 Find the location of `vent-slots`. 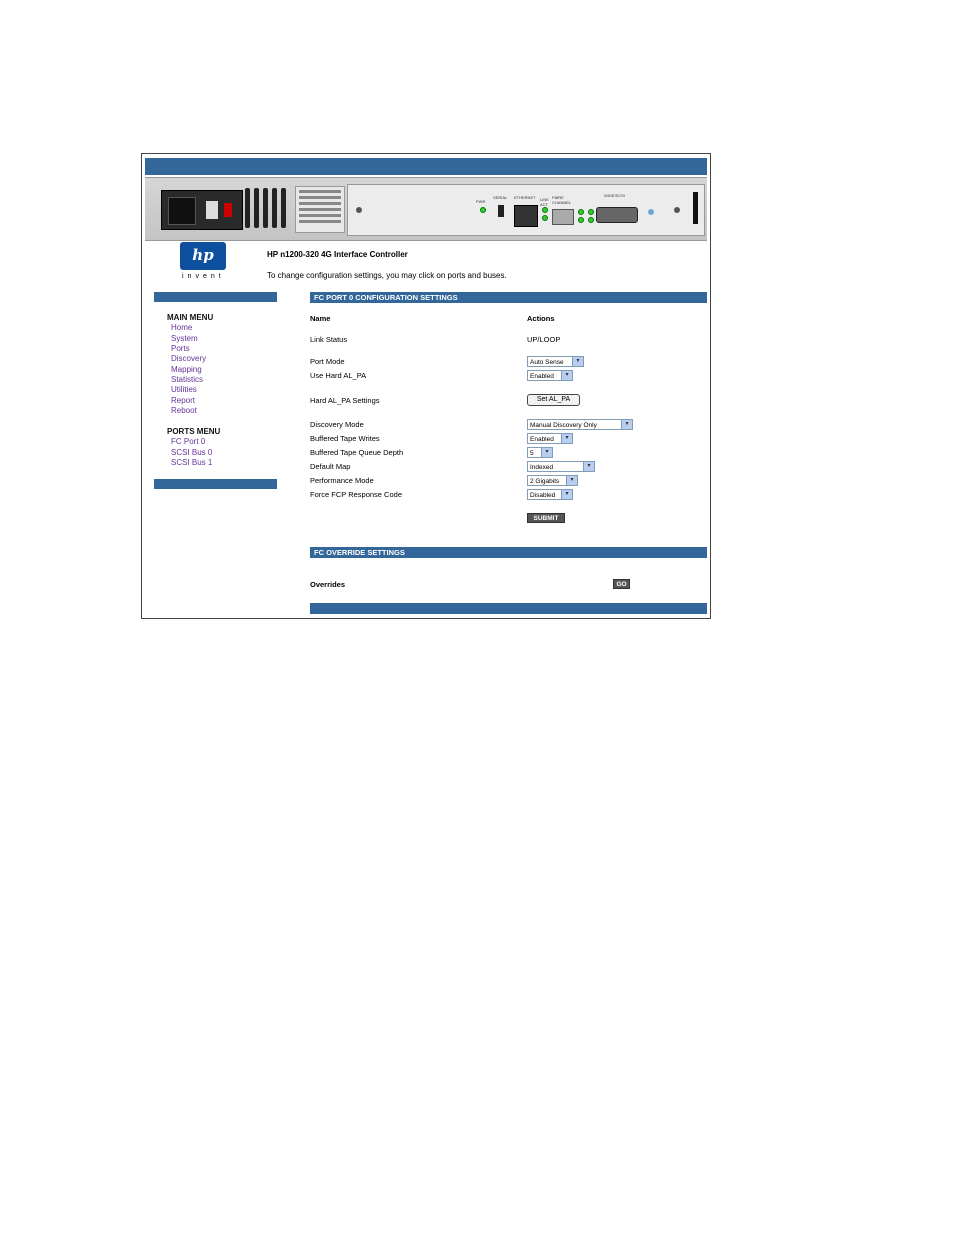

vent-slots is located at coordinates (268, 209).